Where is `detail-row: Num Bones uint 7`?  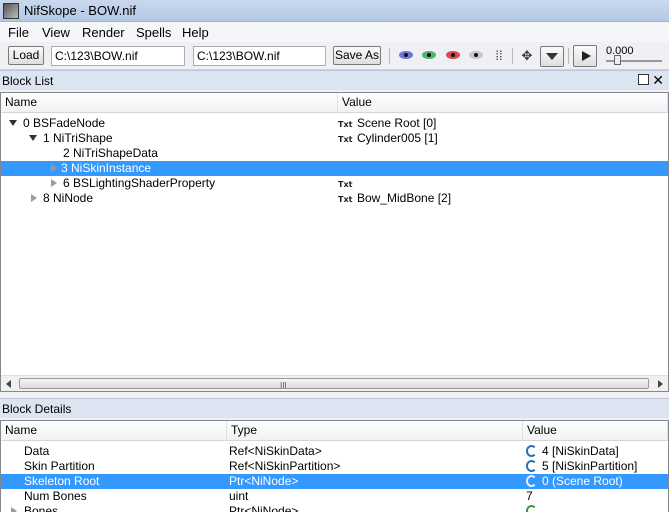 detail-row: Num Bones uint 7 is located at coordinates (334, 496).